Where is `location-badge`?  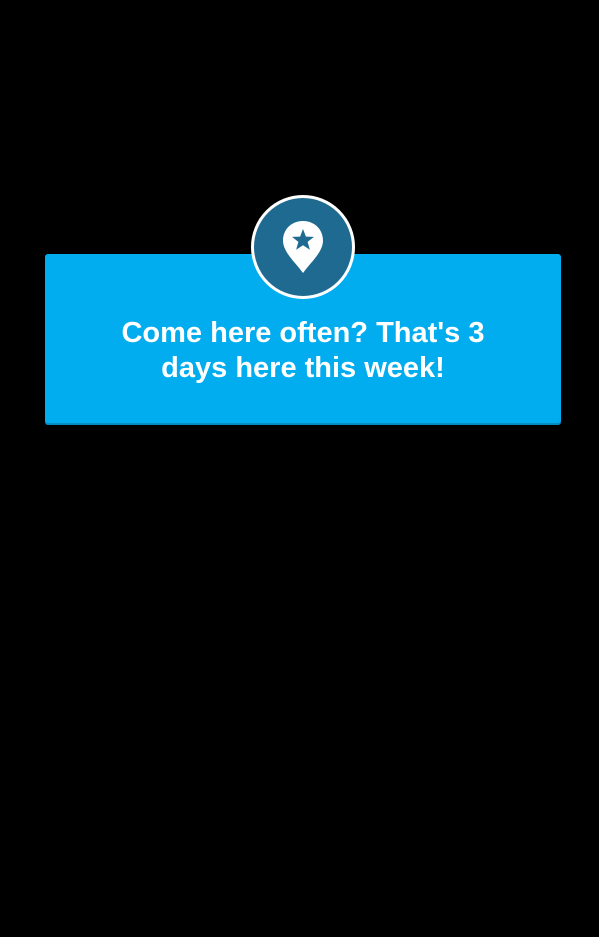
location-badge is located at coordinates (303, 247).